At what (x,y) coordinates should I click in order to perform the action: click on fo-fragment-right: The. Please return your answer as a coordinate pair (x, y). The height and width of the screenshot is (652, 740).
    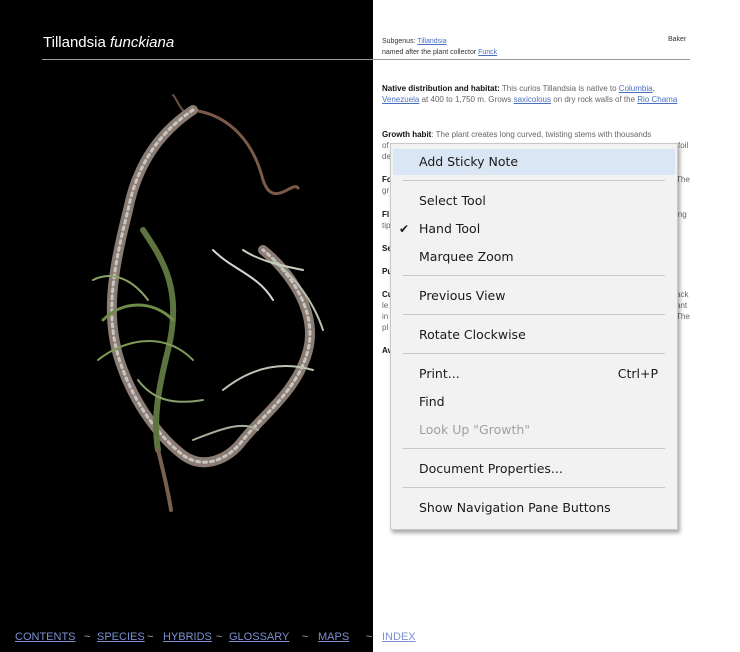
    Looking at the image, I should click on (683, 179).